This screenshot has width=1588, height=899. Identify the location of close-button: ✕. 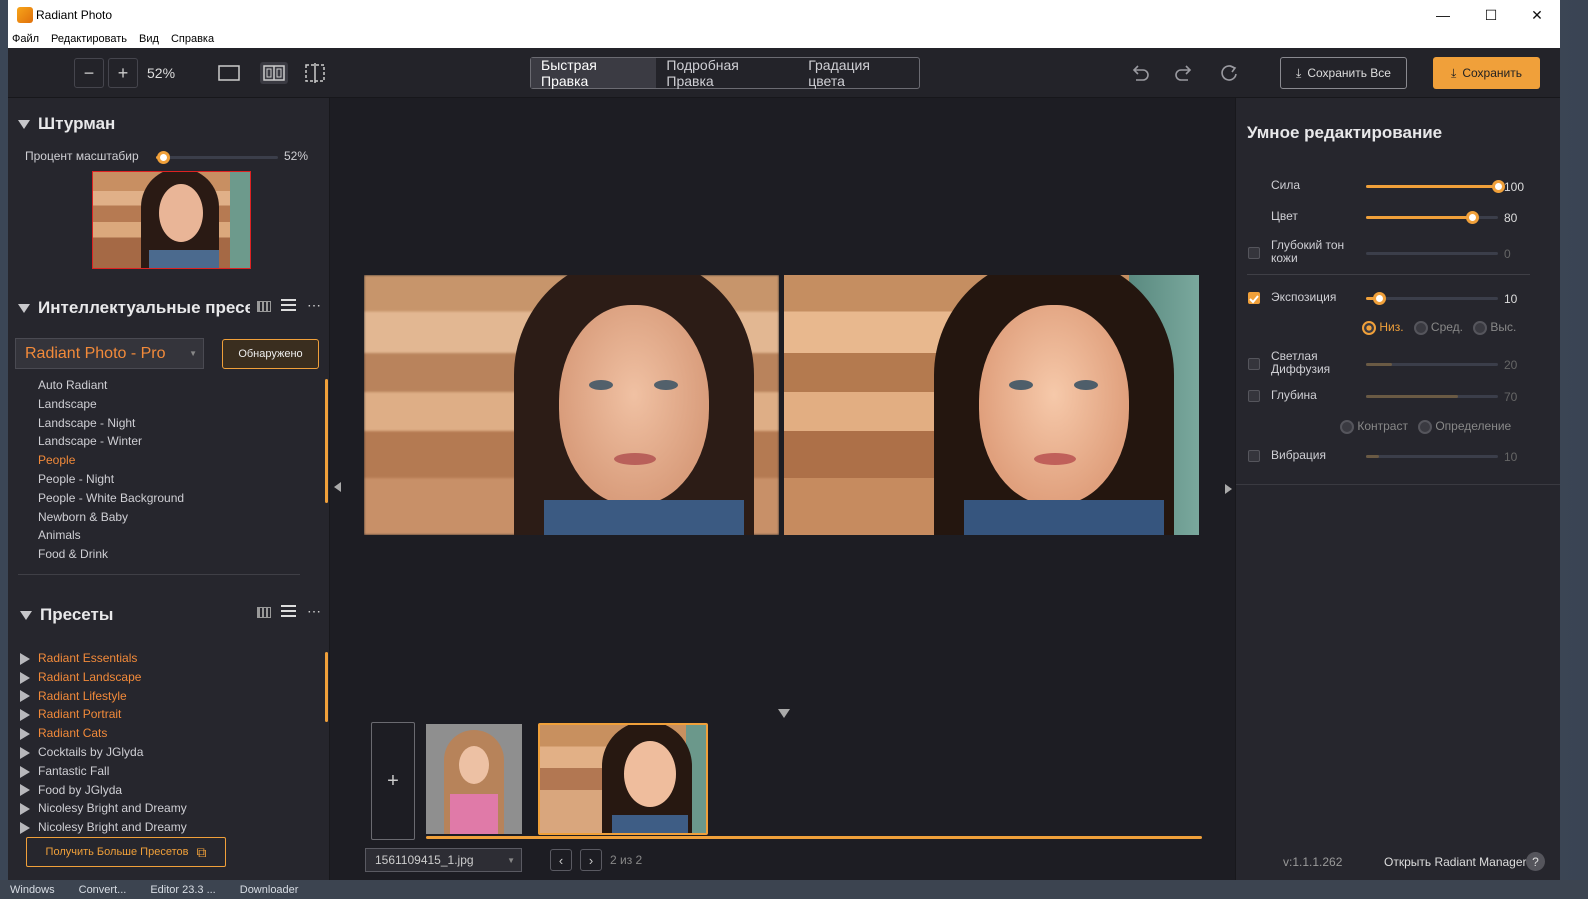
(1537, 15).